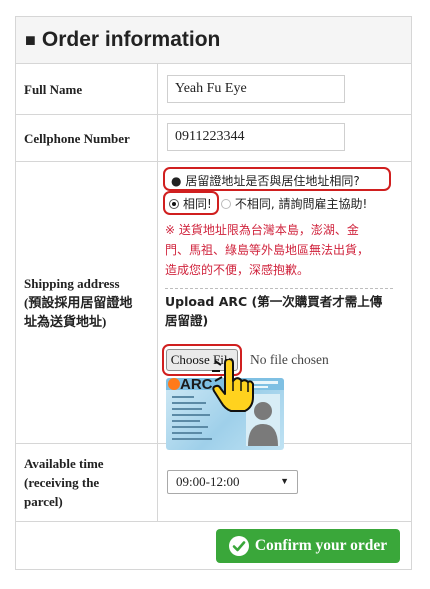 The height and width of the screenshot is (589, 430). Describe the element at coordinates (321, 545) in the screenshot. I see `confirm-order-label: Confirm your order` at that location.